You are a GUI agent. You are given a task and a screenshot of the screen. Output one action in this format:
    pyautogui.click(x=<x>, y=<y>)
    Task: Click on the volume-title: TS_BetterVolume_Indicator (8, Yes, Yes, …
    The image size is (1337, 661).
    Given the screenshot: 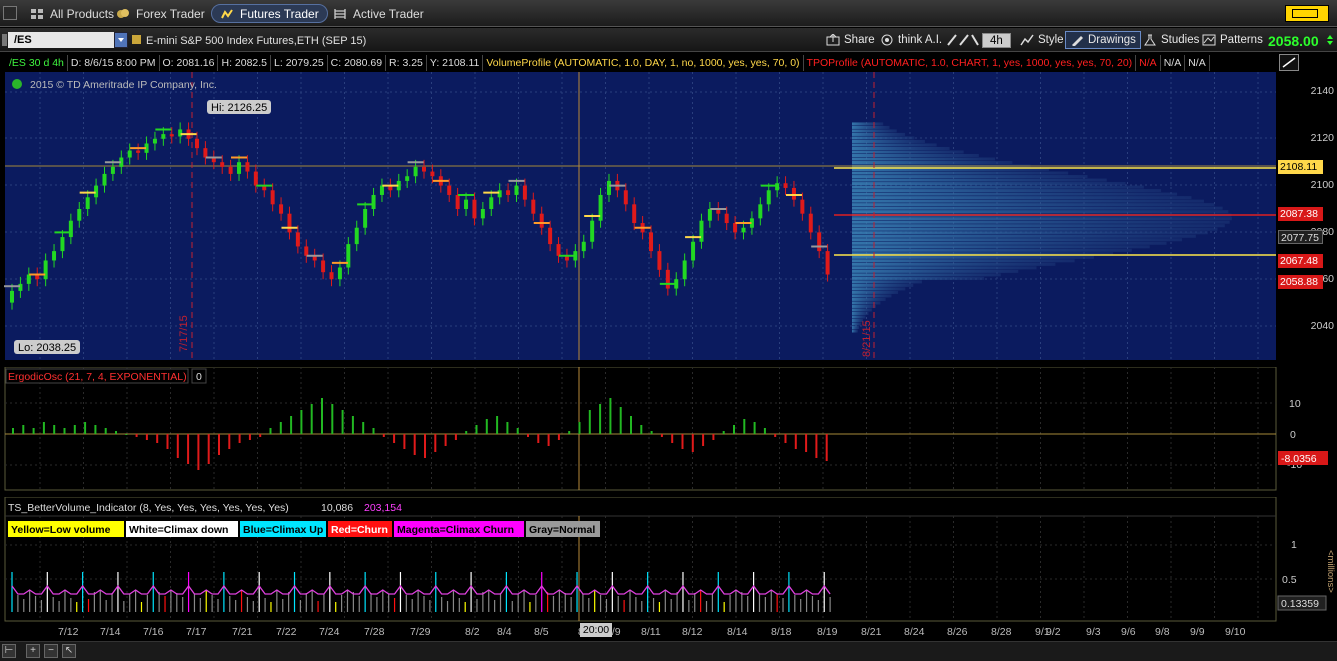 What is the action you would take?
    pyautogui.click(x=148, y=508)
    